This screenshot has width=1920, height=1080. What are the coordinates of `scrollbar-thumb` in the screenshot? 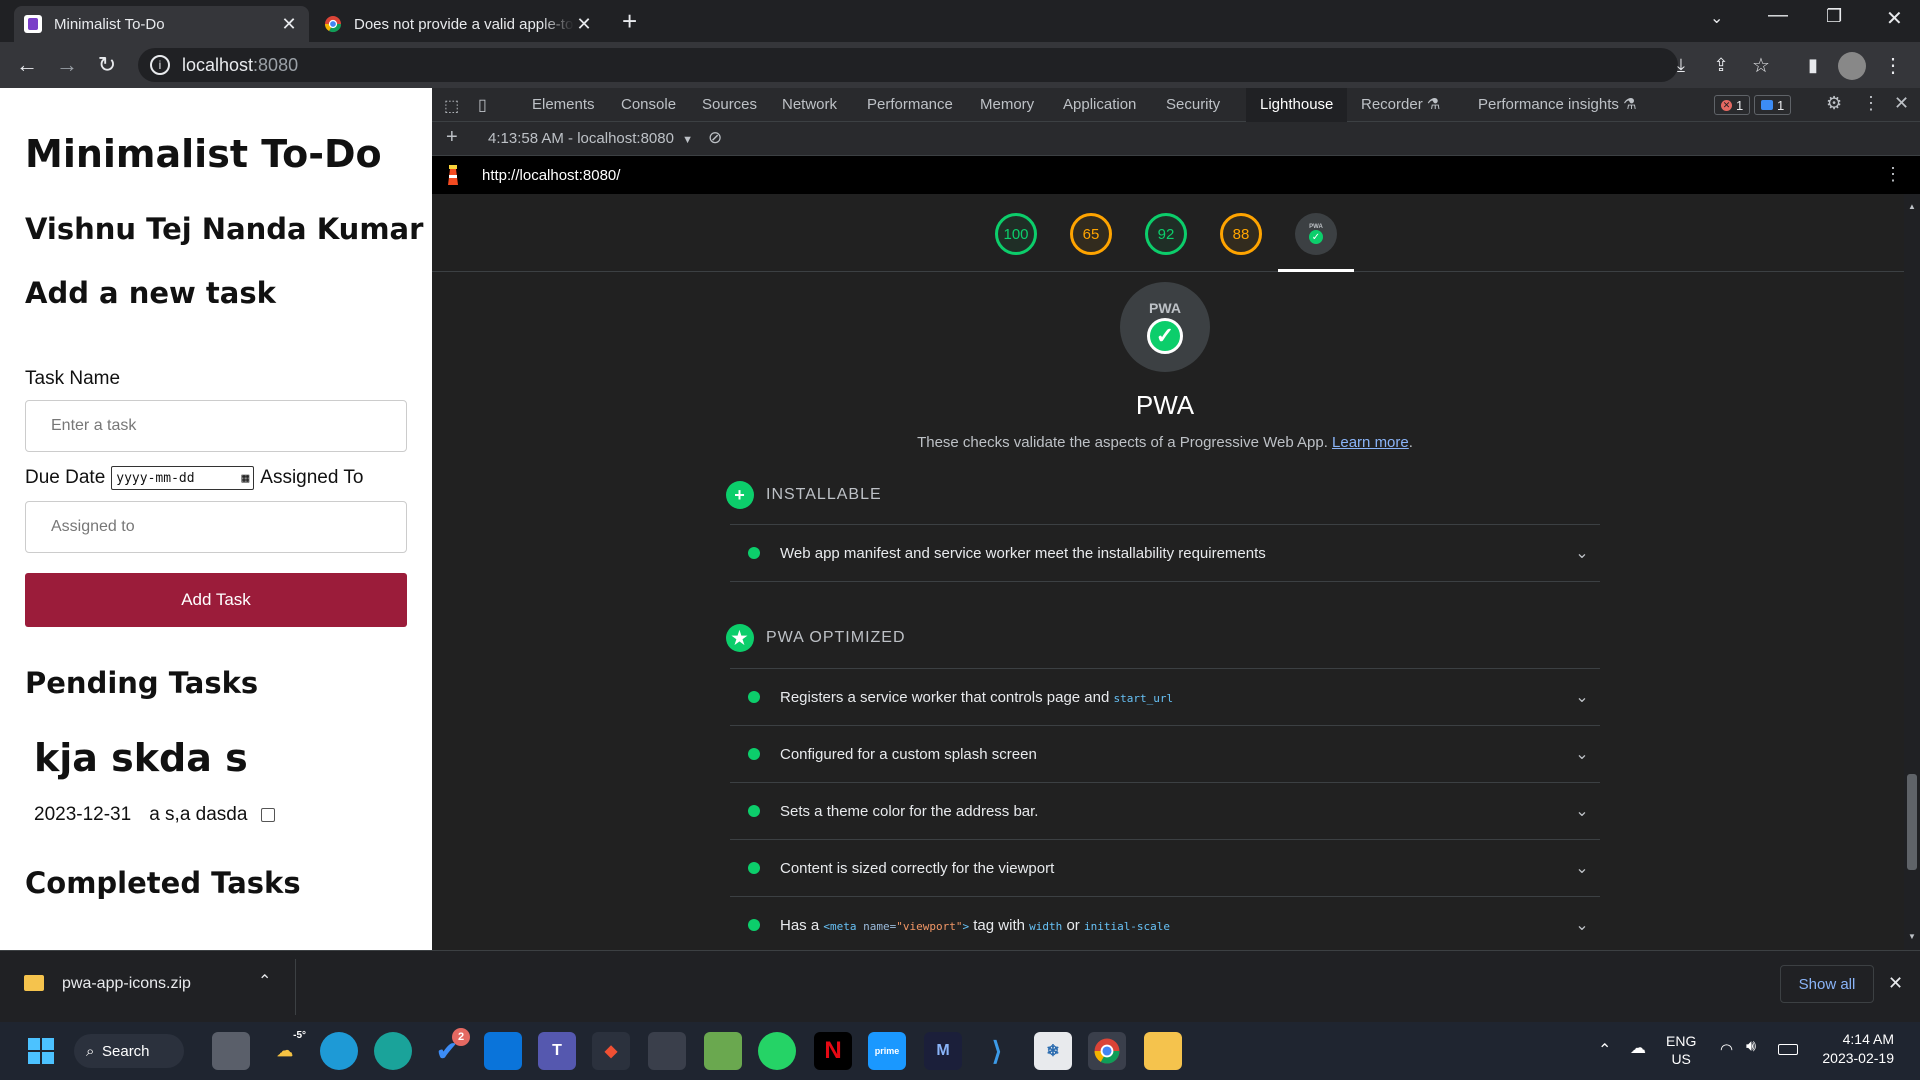 It's located at (1912, 822).